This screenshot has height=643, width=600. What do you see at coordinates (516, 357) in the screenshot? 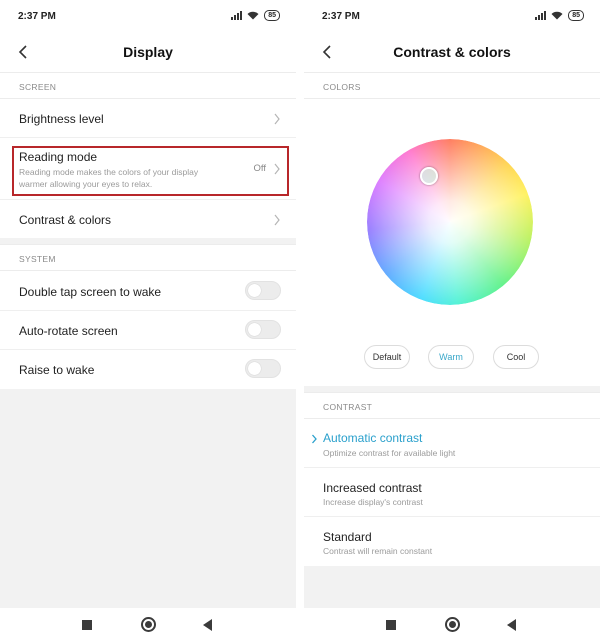
I see `preset-cool-button: Cool` at bounding box center [516, 357].